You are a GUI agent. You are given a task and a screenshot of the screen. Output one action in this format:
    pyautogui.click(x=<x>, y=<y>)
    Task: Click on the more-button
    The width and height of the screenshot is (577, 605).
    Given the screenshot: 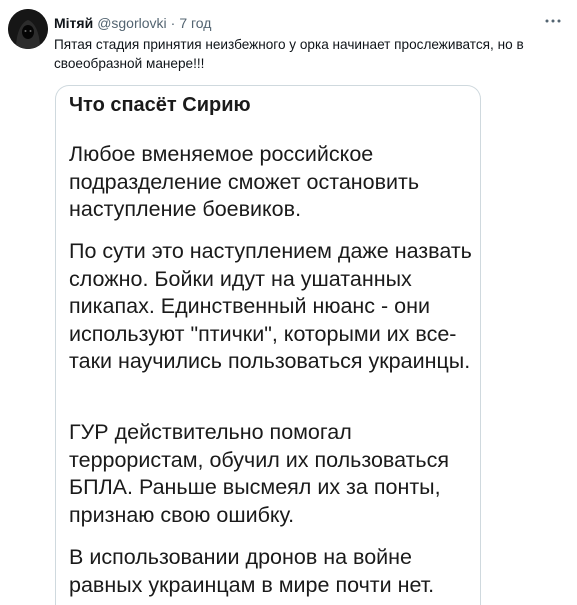 What is the action you would take?
    pyautogui.click(x=553, y=21)
    